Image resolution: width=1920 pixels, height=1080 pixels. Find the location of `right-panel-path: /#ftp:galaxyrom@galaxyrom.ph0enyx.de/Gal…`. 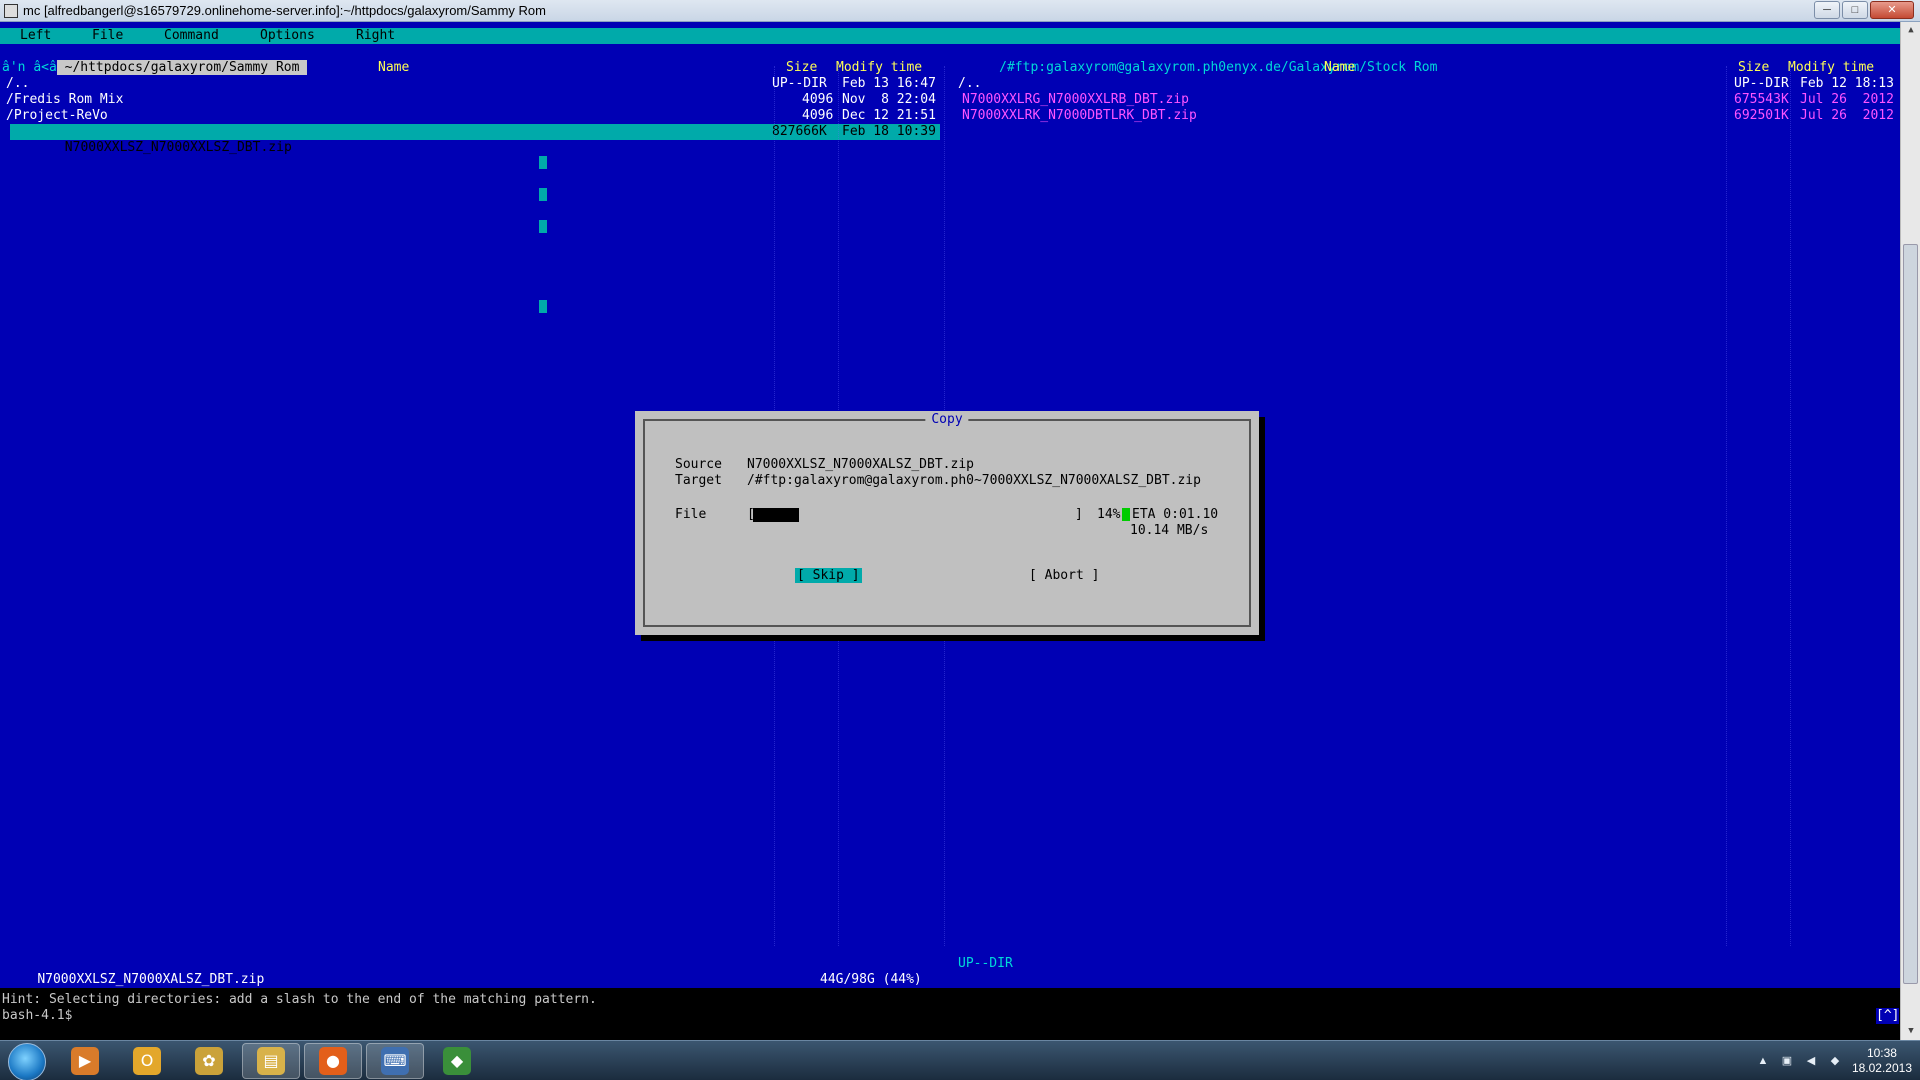

right-panel-path: /#ftp:galaxyrom@galaxyrom.ph0enyx.de/Gal… is located at coordinates (1218, 67).